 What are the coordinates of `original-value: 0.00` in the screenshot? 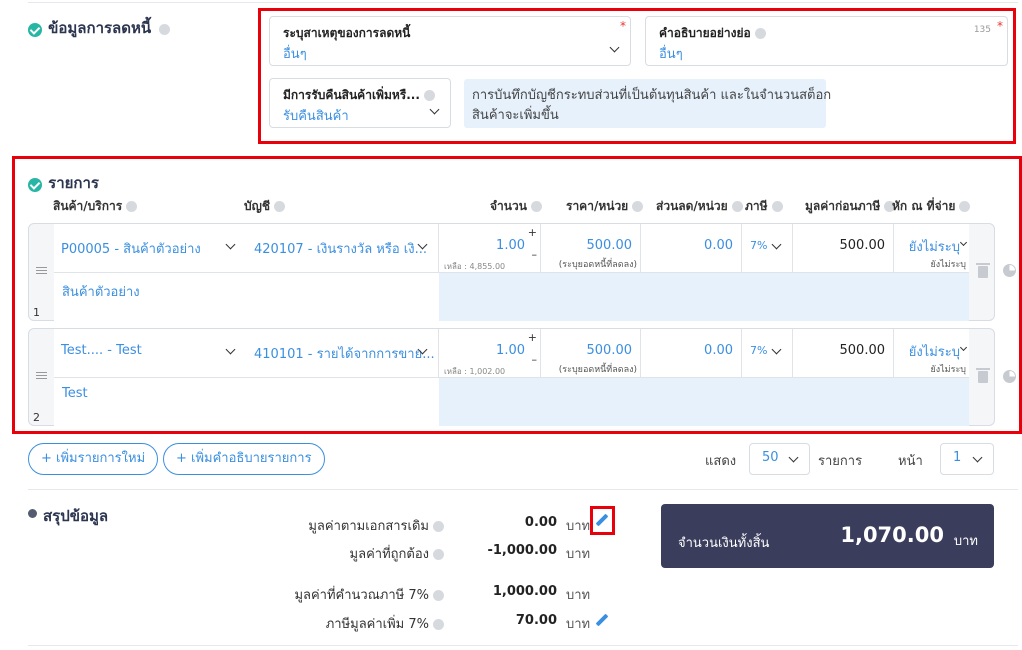 It's located at (540, 522).